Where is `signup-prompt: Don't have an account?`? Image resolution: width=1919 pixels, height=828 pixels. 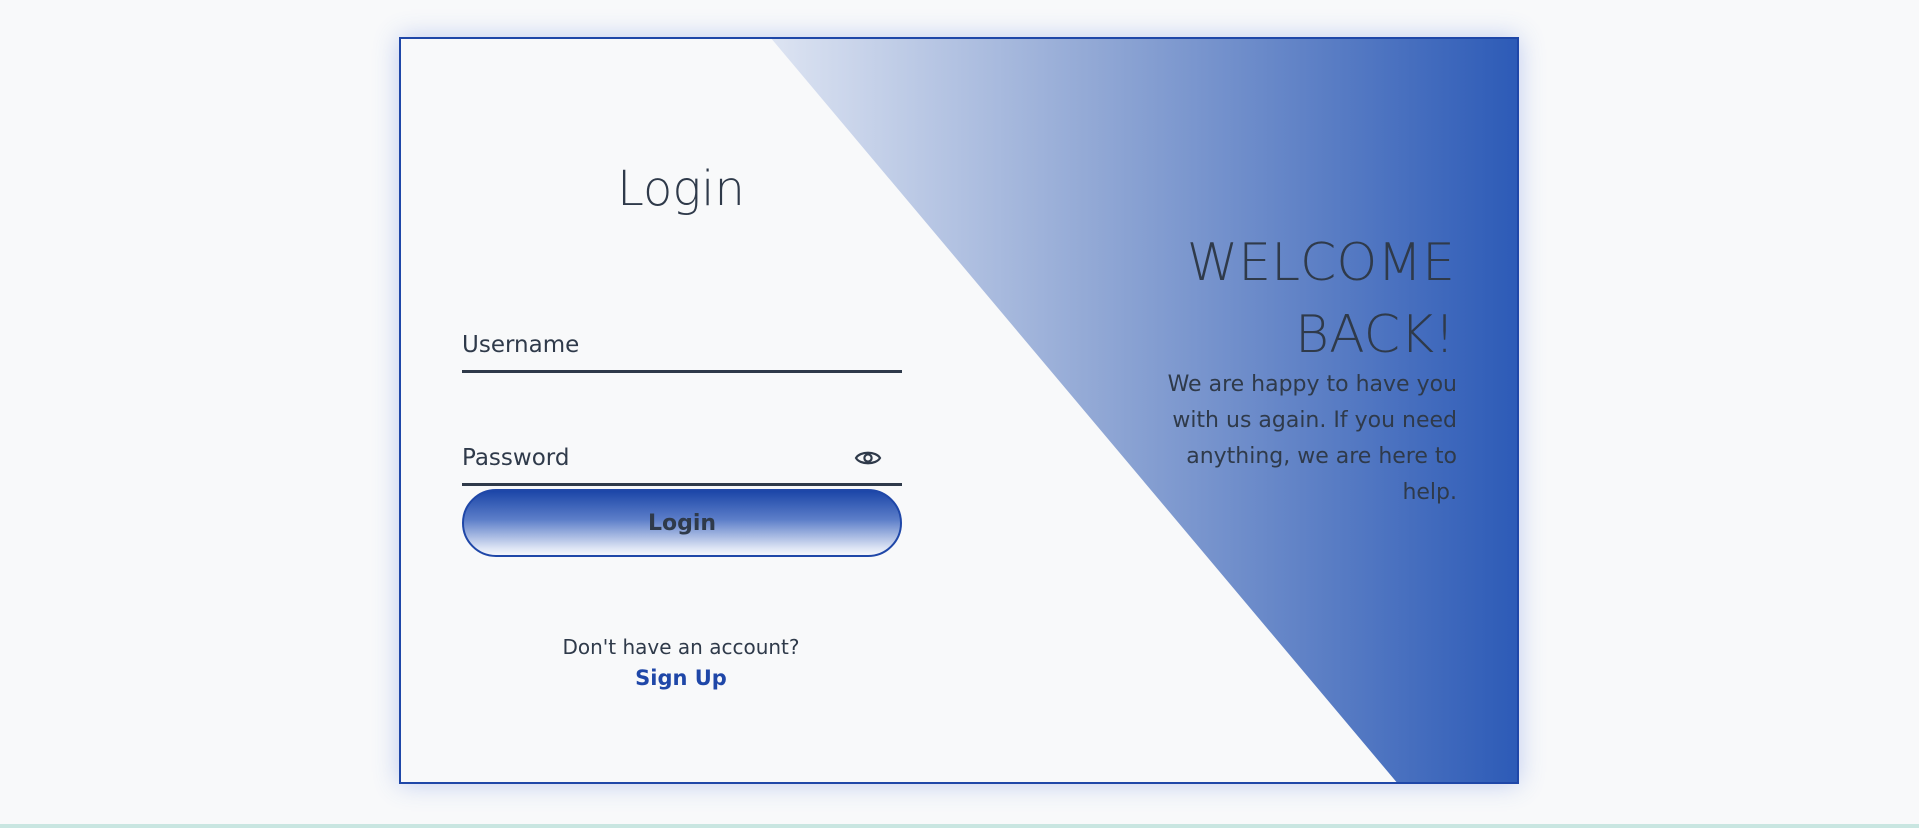
signup-prompt: Don't have an account? is located at coordinates (681, 647).